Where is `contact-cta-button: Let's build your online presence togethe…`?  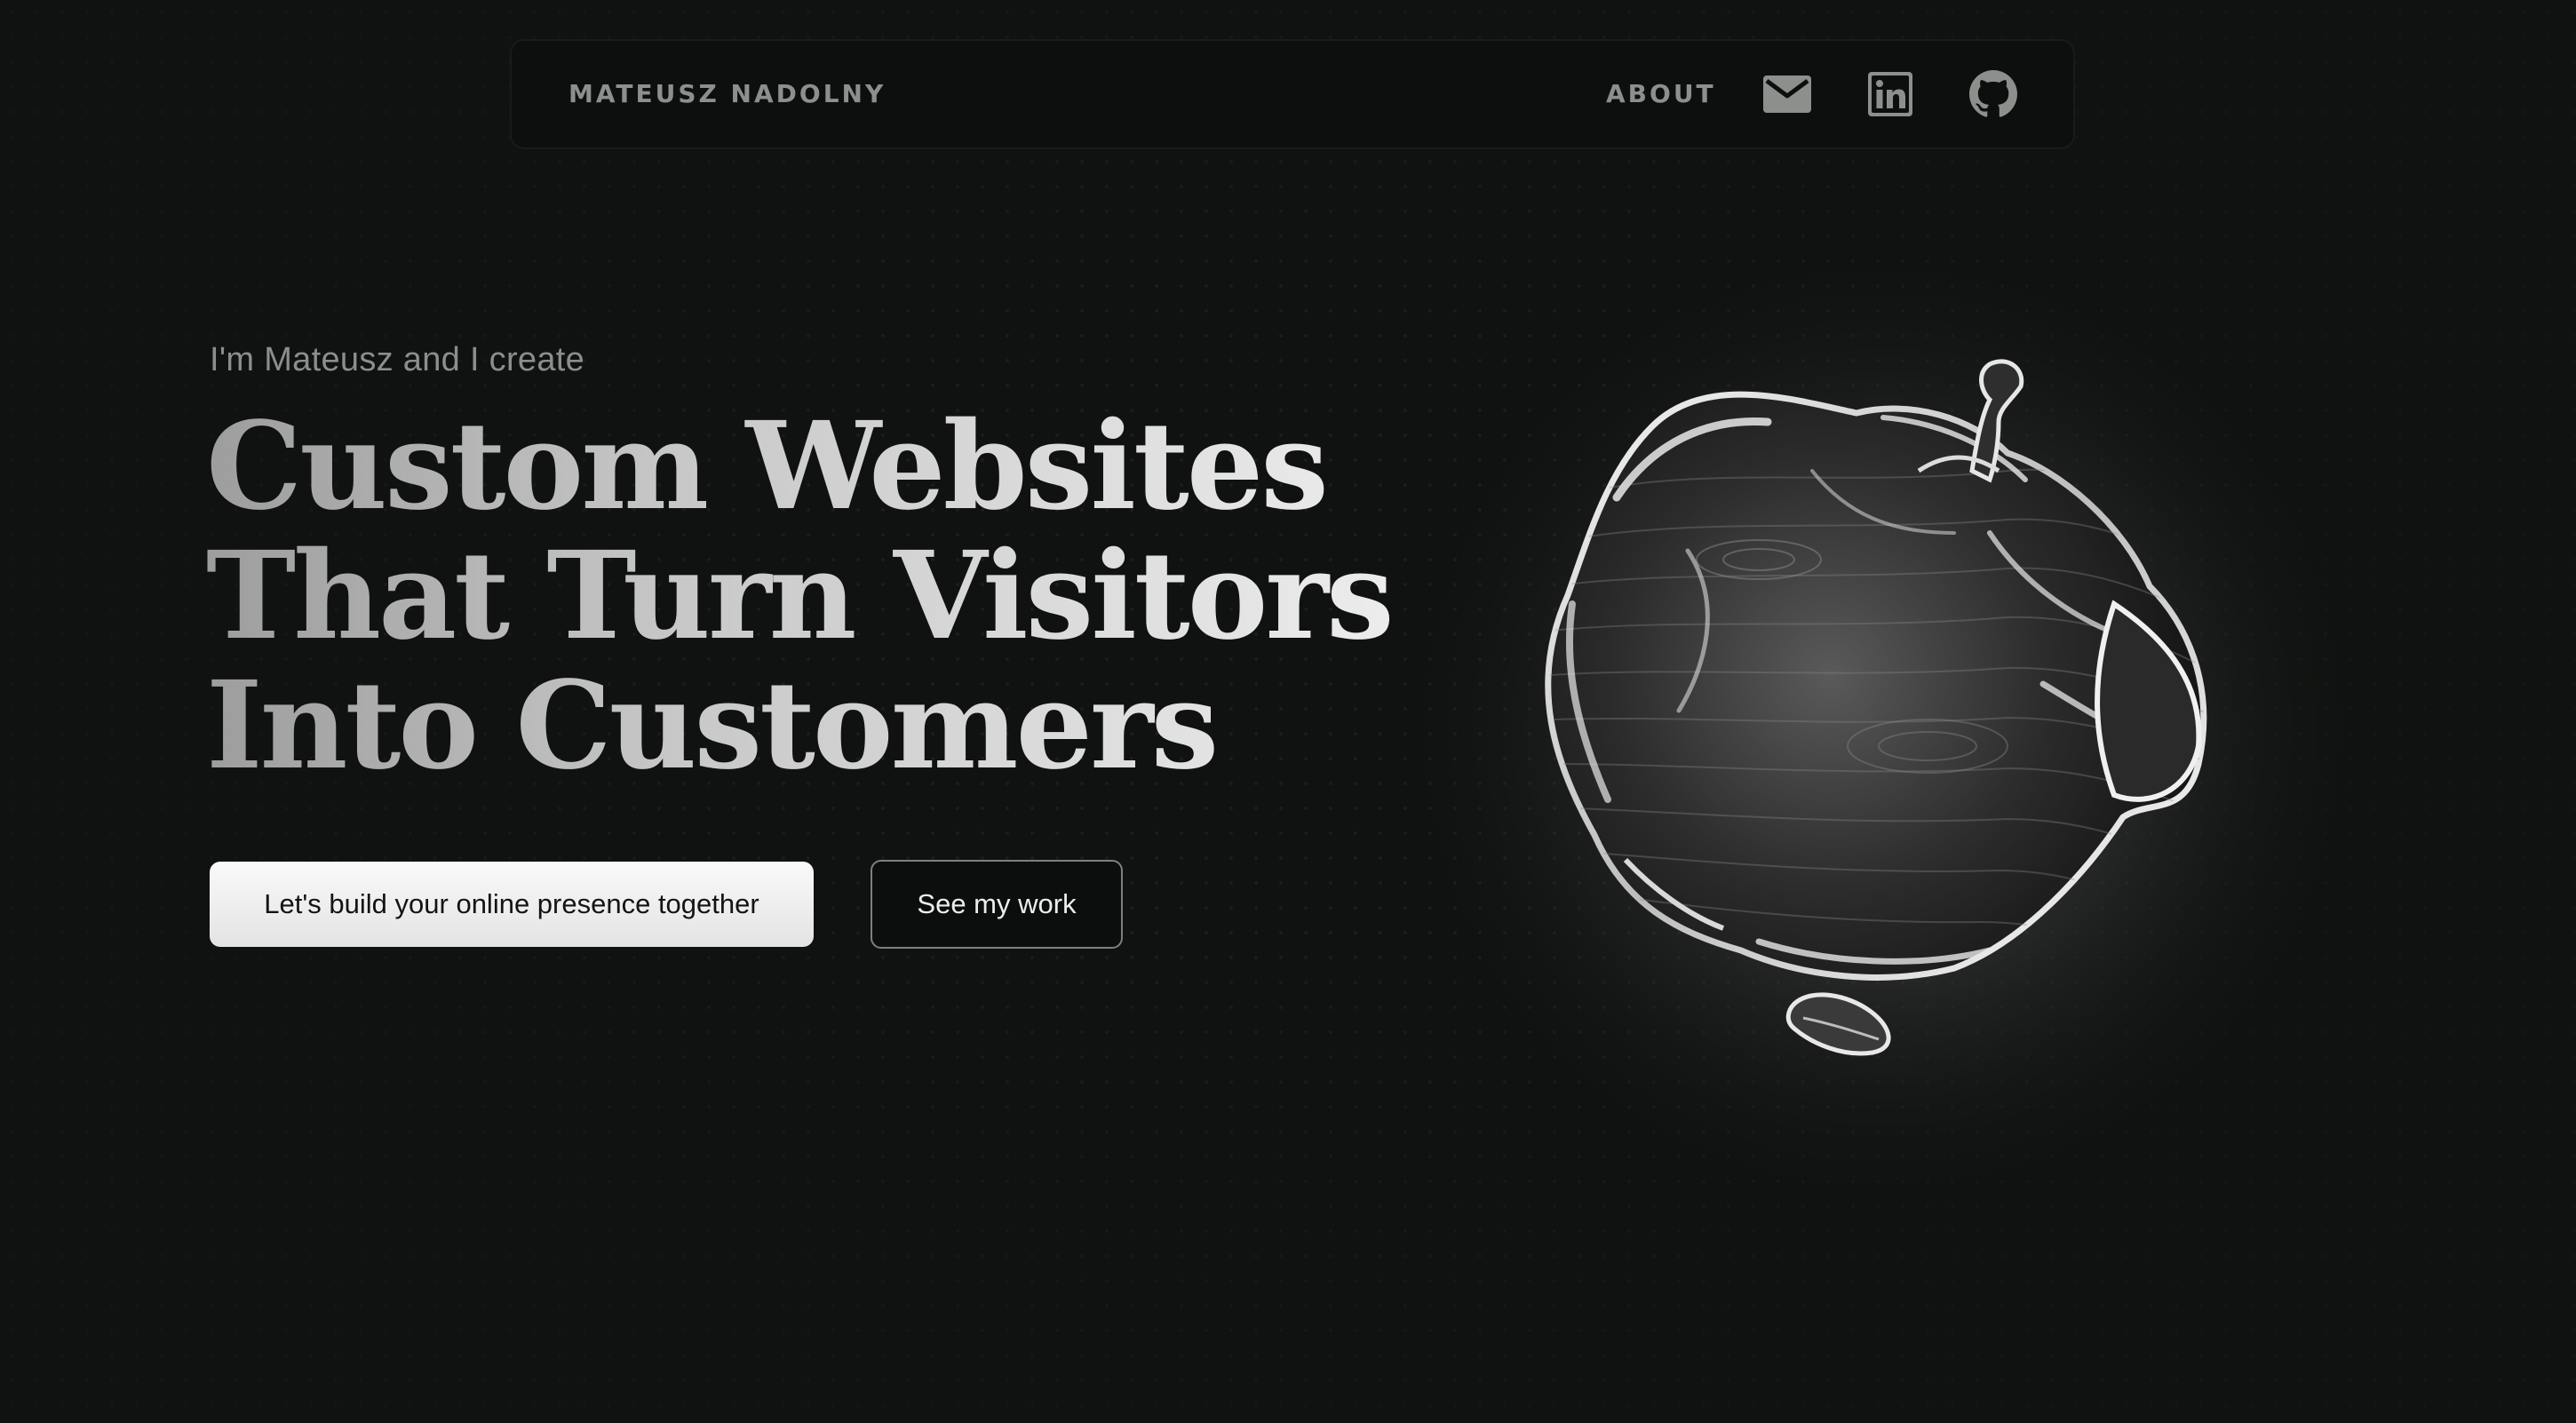 contact-cta-button: Let's build your online presence togethe… is located at coordinates (512, 904).